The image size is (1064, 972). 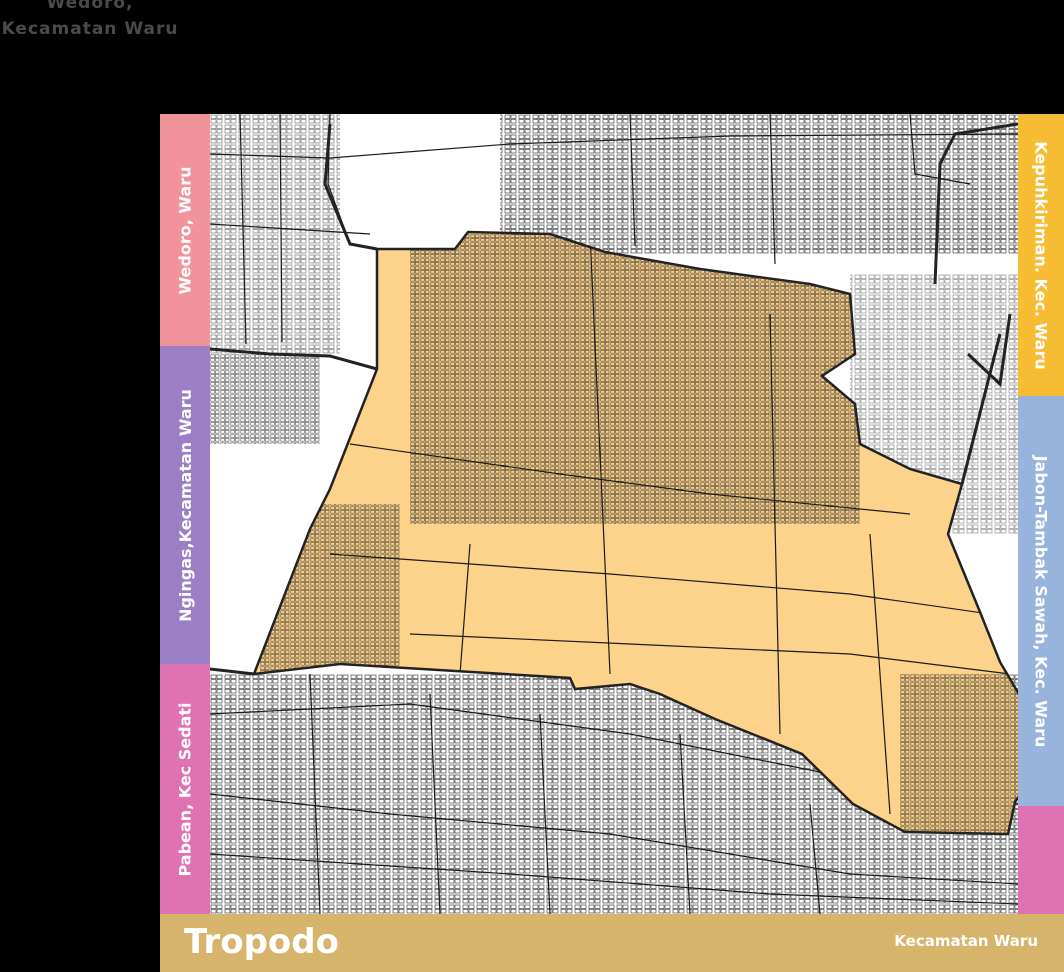 I want to click on neighbor-ngingas-panel: Ngingas,Kecamatan Waru, so click(x=185, y=505).